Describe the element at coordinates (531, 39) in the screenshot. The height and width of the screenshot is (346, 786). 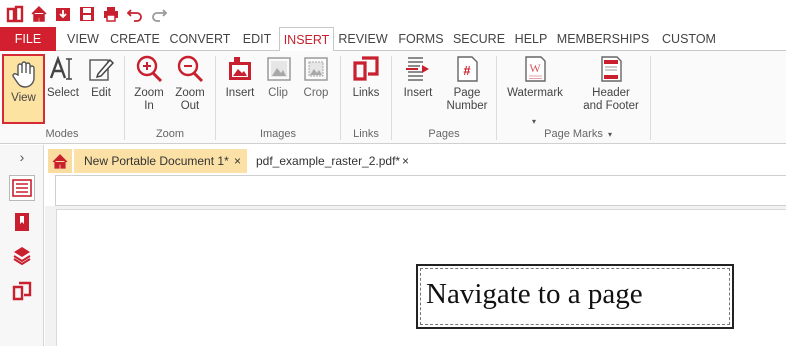
I see `menu-help: HELP` at that location.